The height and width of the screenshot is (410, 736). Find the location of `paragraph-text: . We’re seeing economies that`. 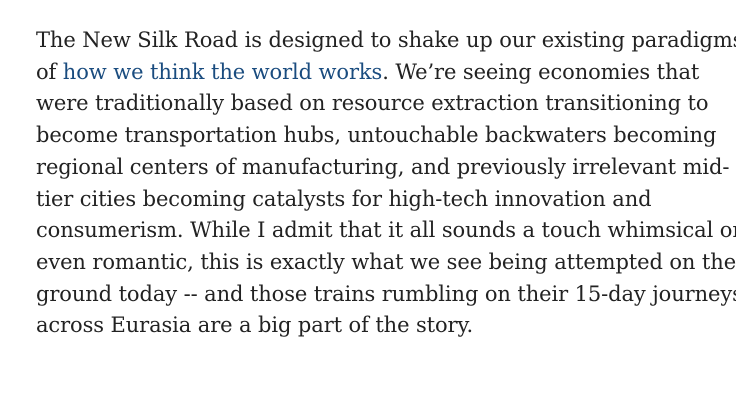

paragraph-text: . We’re seeing economies that is located at coordinates (541, 71).